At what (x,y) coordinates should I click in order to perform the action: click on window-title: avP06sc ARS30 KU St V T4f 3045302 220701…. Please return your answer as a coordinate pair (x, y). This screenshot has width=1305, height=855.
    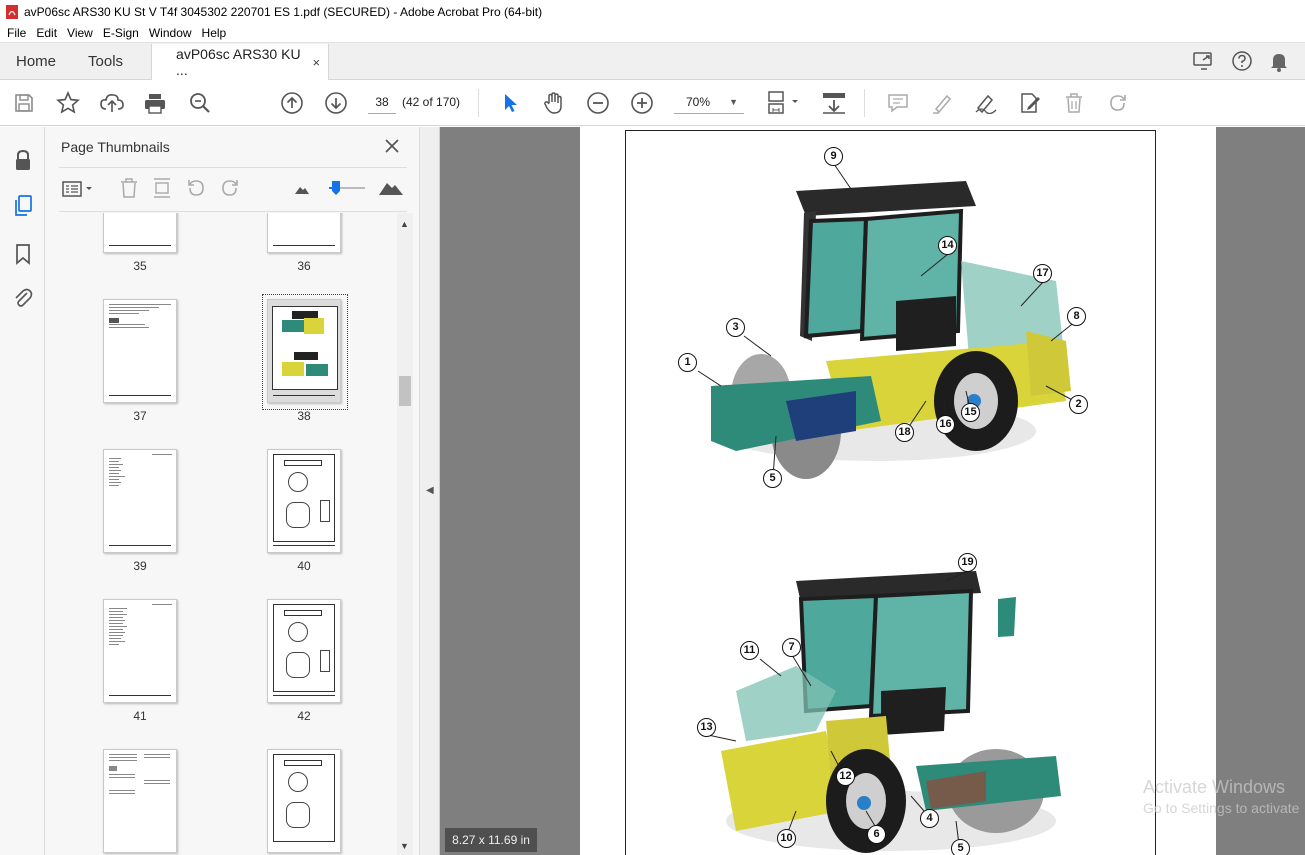
    Looking at the image, I should click on (283, 11).